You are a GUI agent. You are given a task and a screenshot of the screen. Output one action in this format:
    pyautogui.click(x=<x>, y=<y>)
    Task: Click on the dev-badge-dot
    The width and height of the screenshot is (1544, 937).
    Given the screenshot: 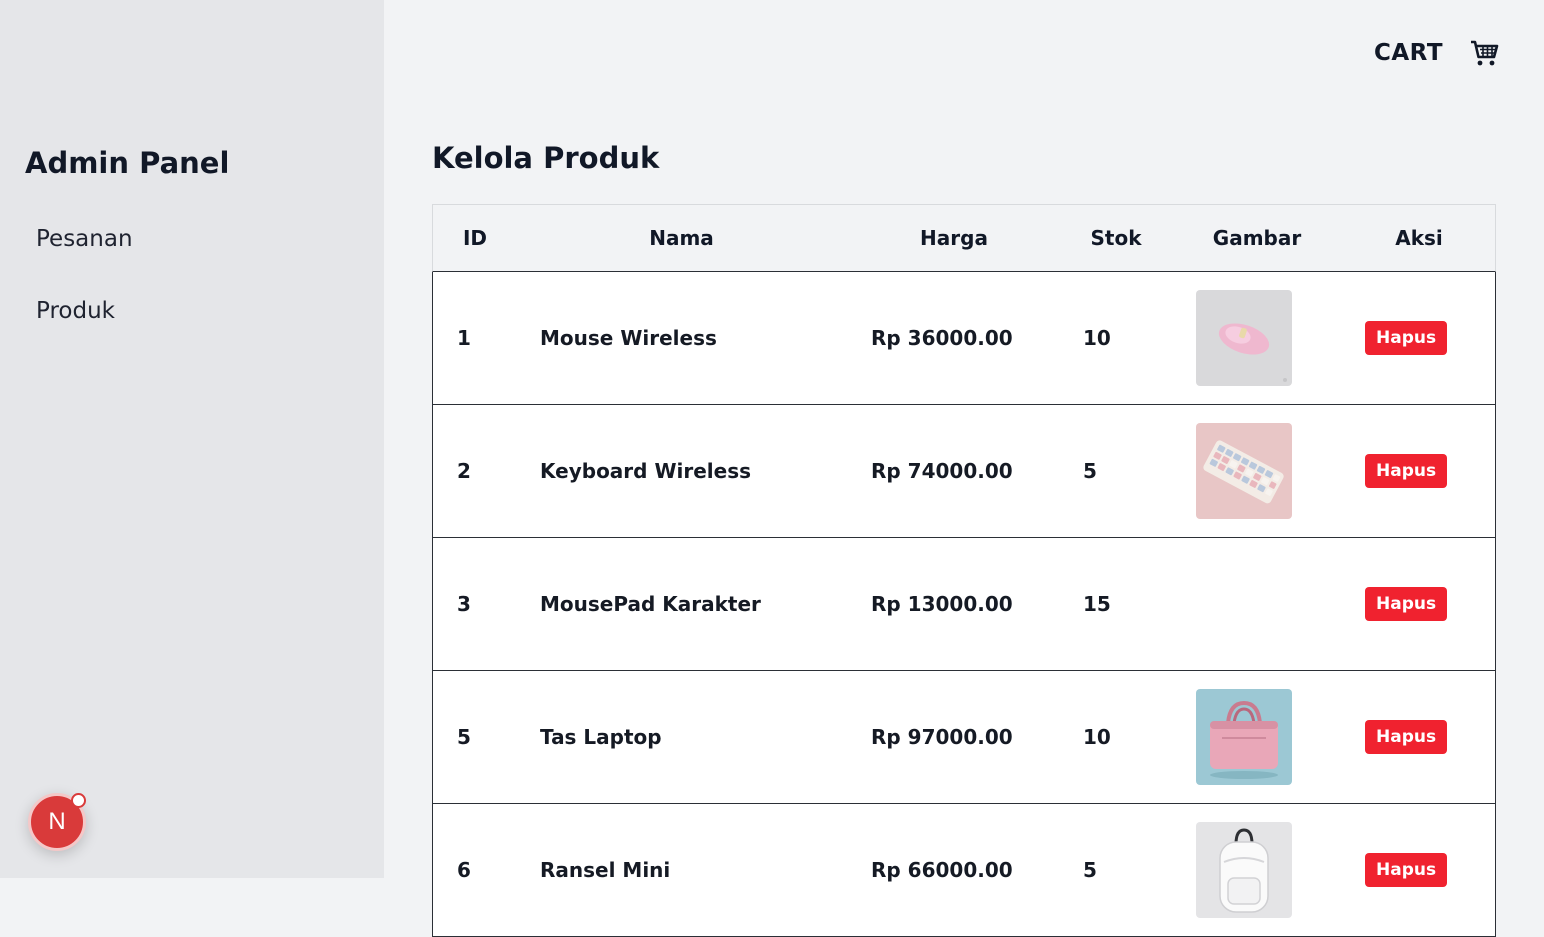 What is the action you would take?
    pyautogui.click(x=78, y=800)
    